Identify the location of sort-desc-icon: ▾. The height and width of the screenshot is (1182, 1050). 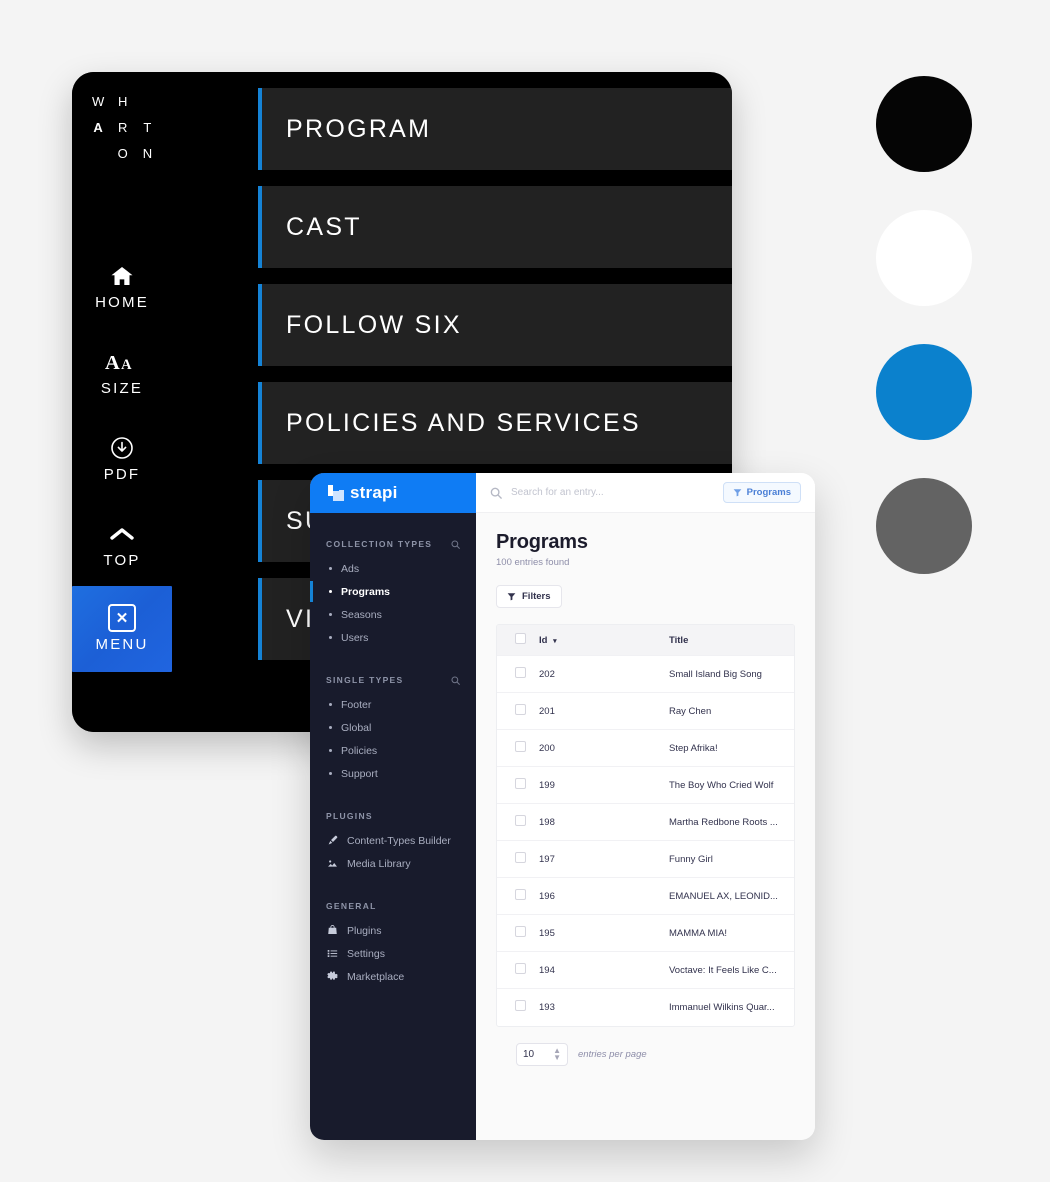
(555, 641).